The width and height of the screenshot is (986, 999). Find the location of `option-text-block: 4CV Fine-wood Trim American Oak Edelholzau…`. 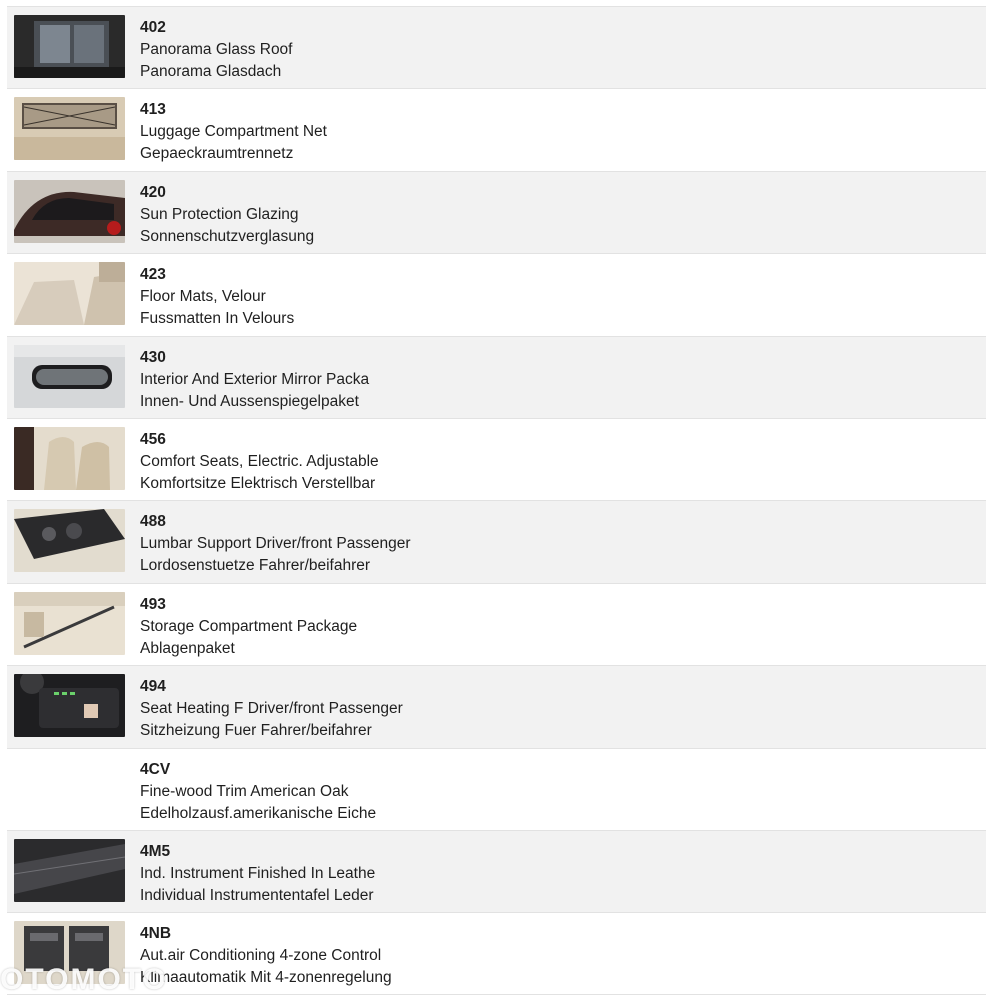

option-text-block: 4CV Fine-wood Trim American Oak Edelholzau… is located at coordinates (258, 792).